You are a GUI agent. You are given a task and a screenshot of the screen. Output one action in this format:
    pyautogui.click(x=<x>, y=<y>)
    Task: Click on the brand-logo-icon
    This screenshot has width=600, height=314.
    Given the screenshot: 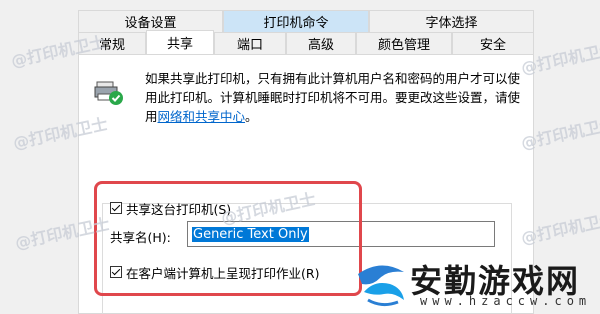 What is the action you would take?
    pyautogui.click(x=381, y=286)
    